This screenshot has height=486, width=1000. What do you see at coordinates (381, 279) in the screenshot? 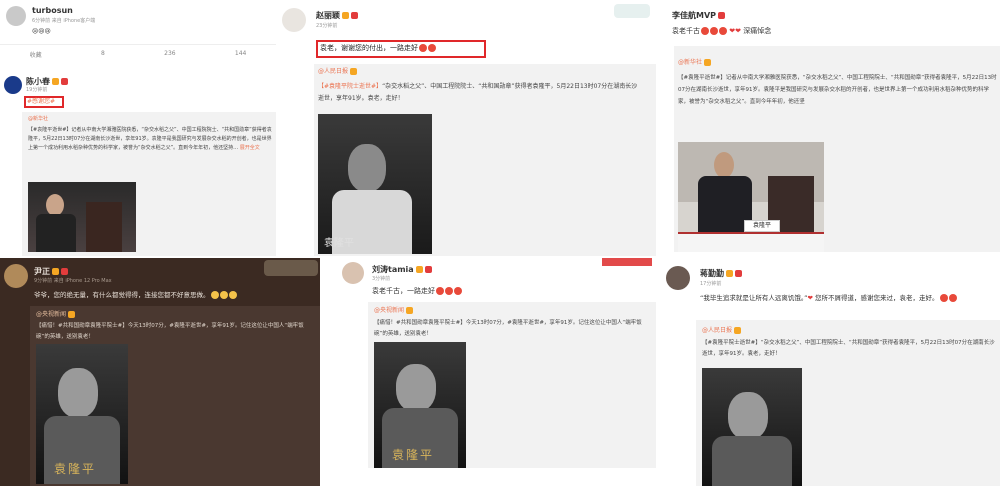
I see `post-meta: 3分钟前` at bounding box center [381, 279].